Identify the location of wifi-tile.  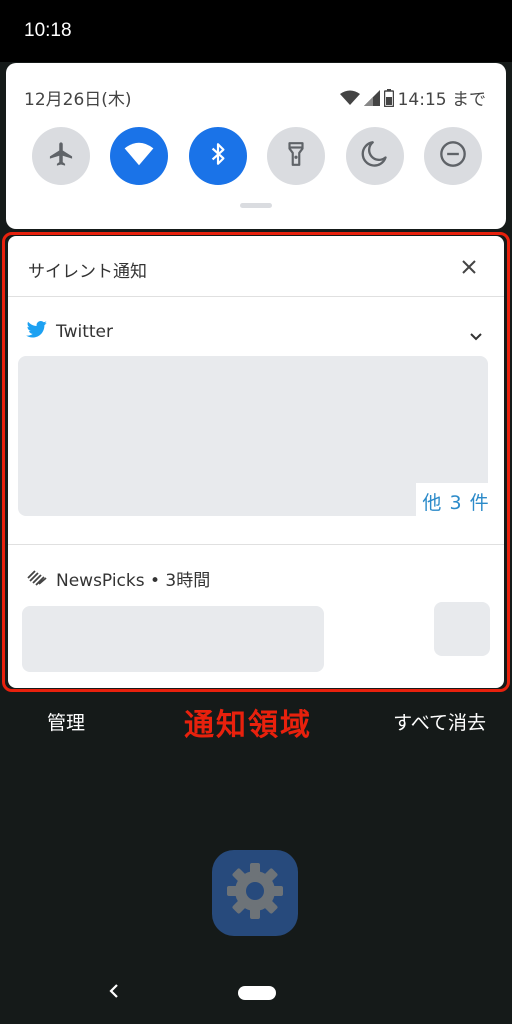
(139, 156).